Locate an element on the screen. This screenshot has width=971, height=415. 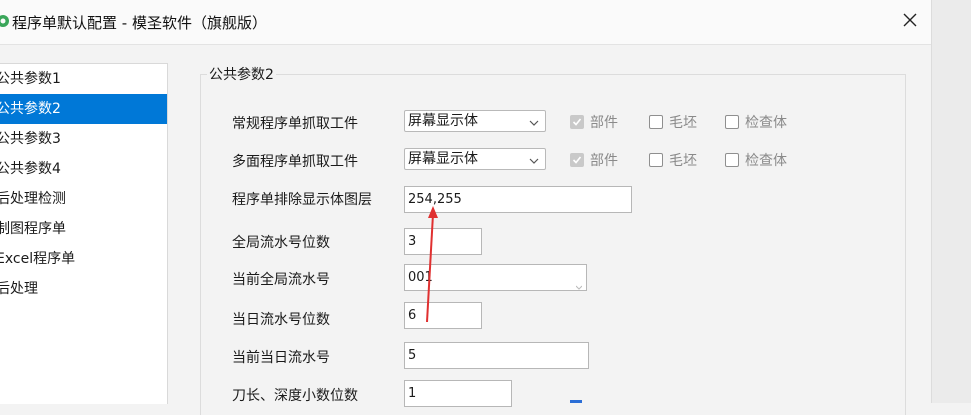
close-icon is located at coordinates (910, 22).